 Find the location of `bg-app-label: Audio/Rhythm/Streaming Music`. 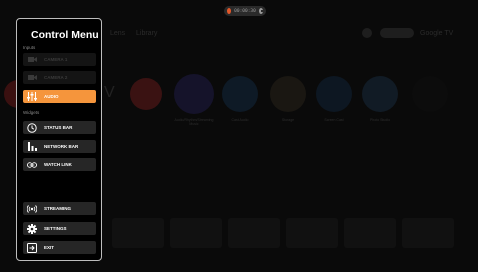

bg-app-label: Audio/Rhythm/Streaming Music is located at coordinates (194, 122).